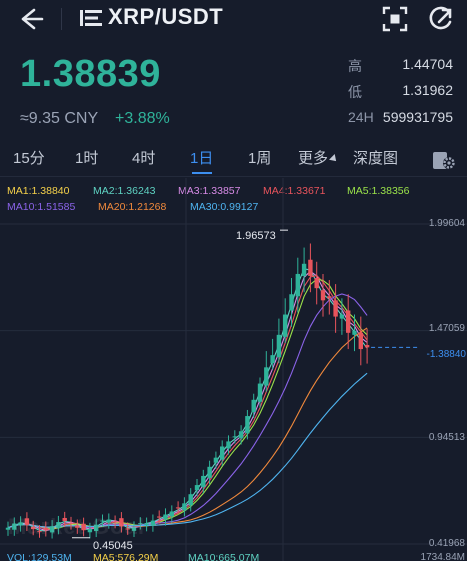 The image size is (467, 561). Describe the element at coordinates (442, 556) in the screenshot. I see `volume-axis-label: 1734.84M` at that location.